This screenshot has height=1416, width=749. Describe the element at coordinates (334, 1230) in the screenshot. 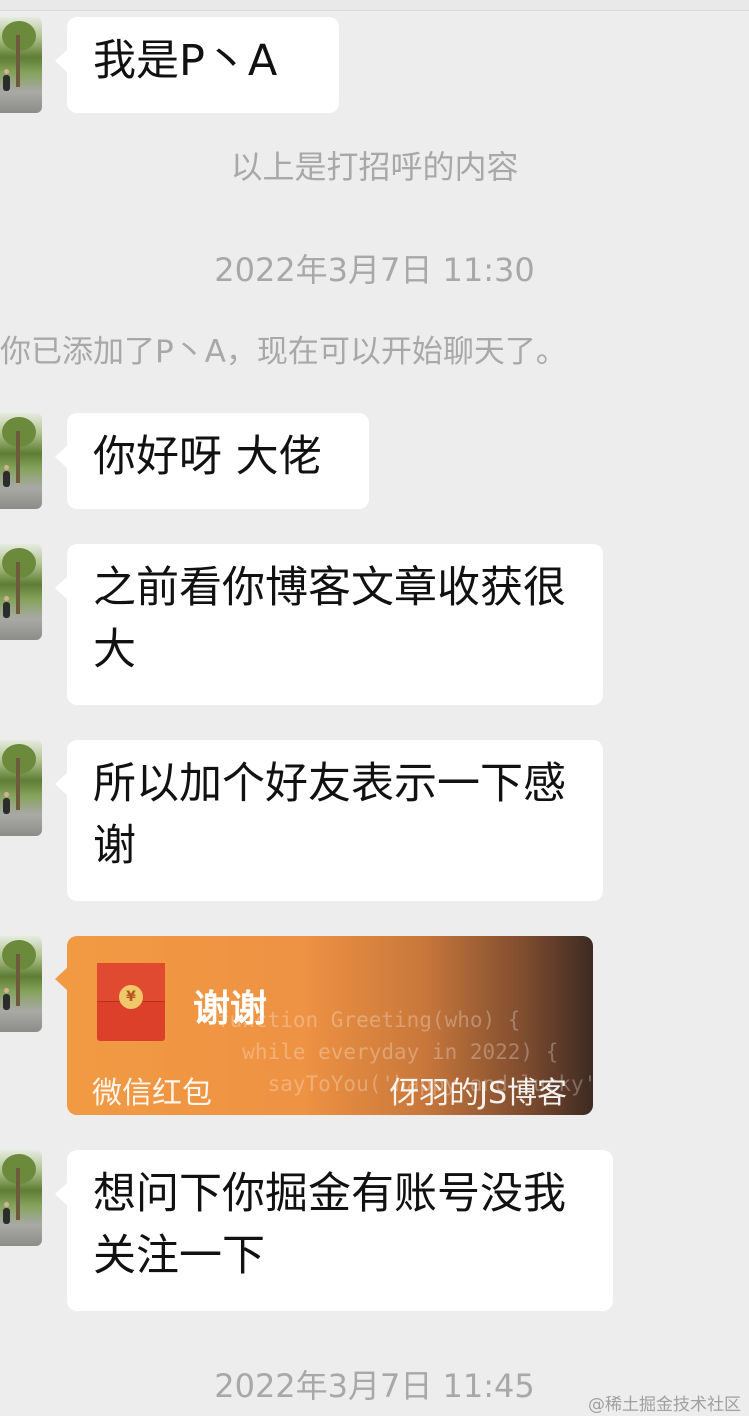

I see `message-bubble: 想问下你掘金有账号没我关注一下` at that location.